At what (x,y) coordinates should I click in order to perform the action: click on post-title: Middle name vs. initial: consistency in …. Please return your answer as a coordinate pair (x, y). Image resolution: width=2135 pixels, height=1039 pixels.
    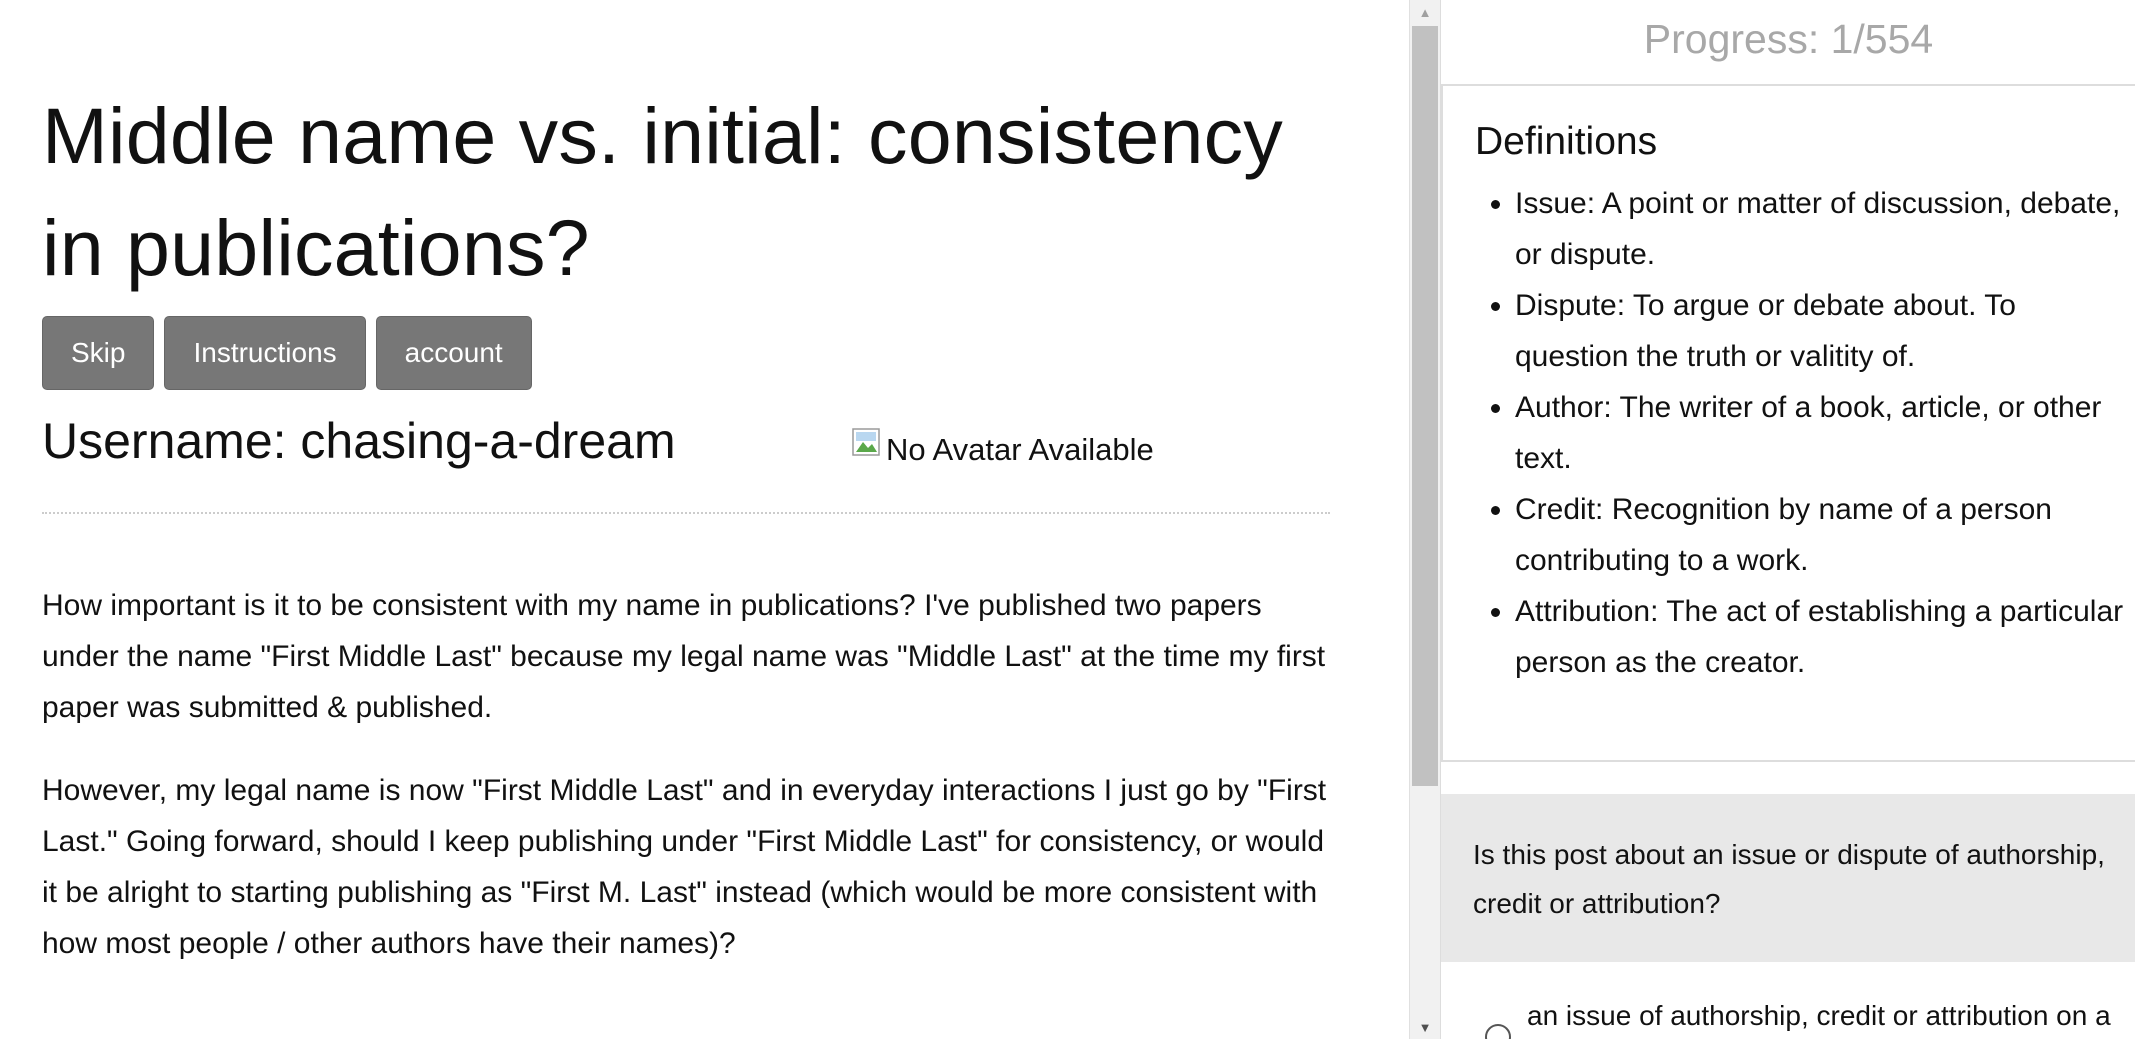
    Looking at the image, I should click on (662, 191).